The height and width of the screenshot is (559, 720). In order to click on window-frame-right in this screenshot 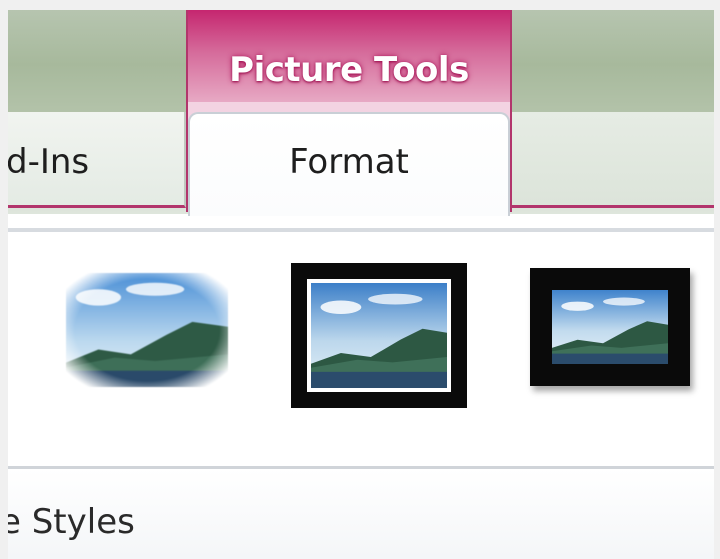, I will do `click(717, 279)`.